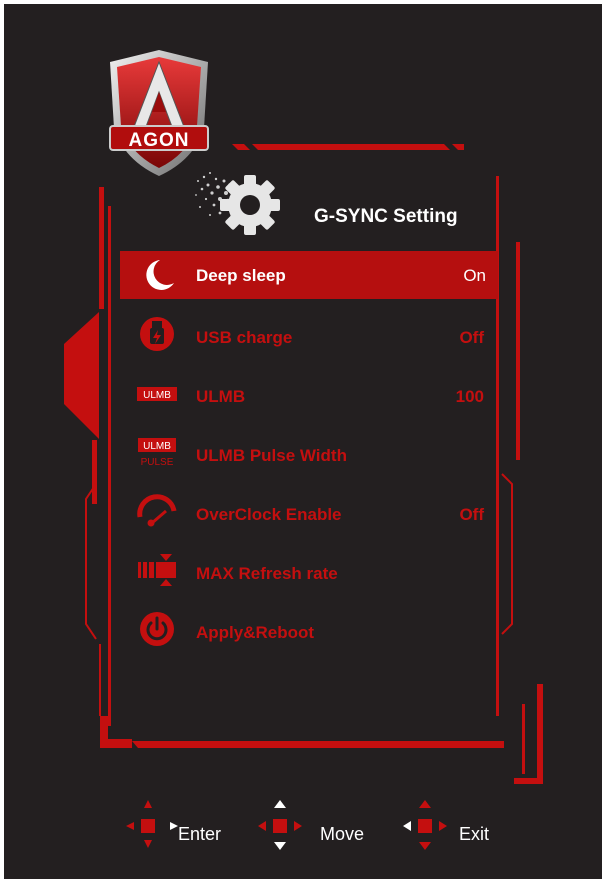  I want to click on ulmb-pulse-icon: ULMB PULSE, so click(157, 452).